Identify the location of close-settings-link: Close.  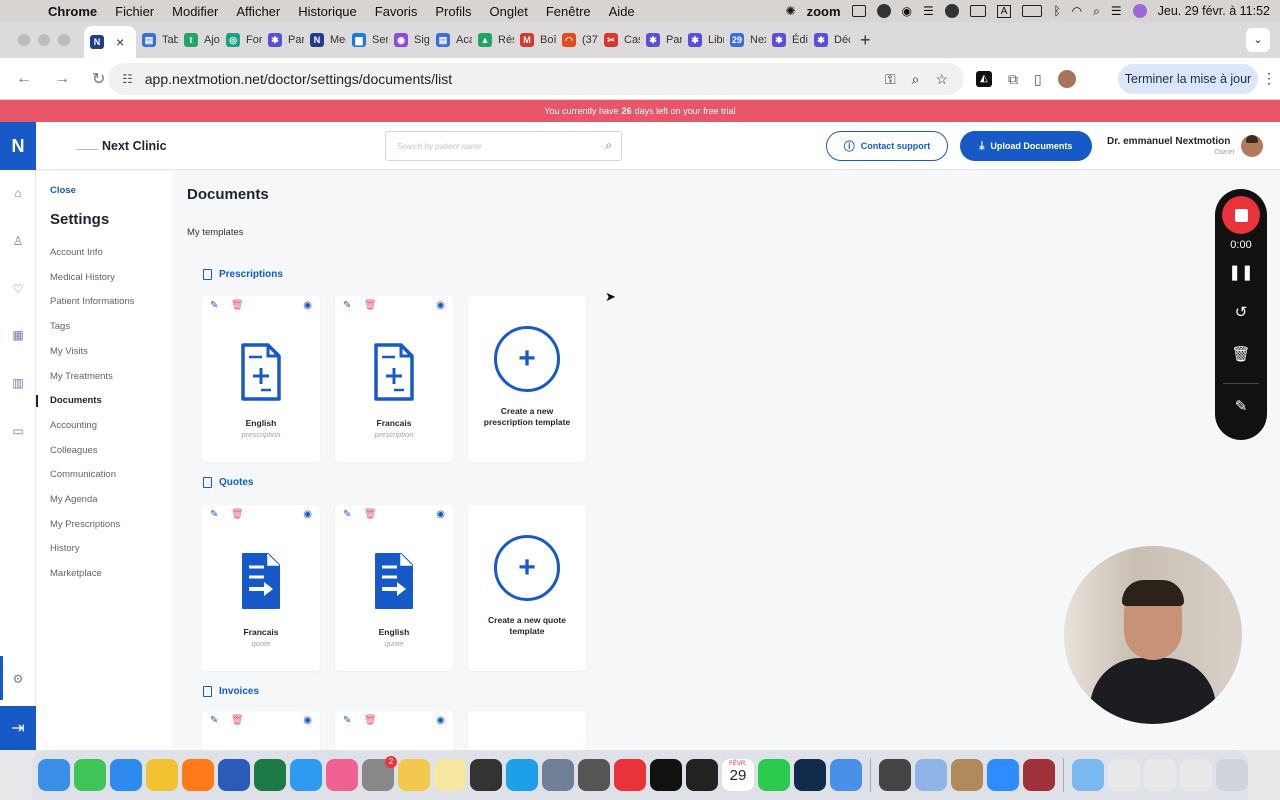
(63, 190).